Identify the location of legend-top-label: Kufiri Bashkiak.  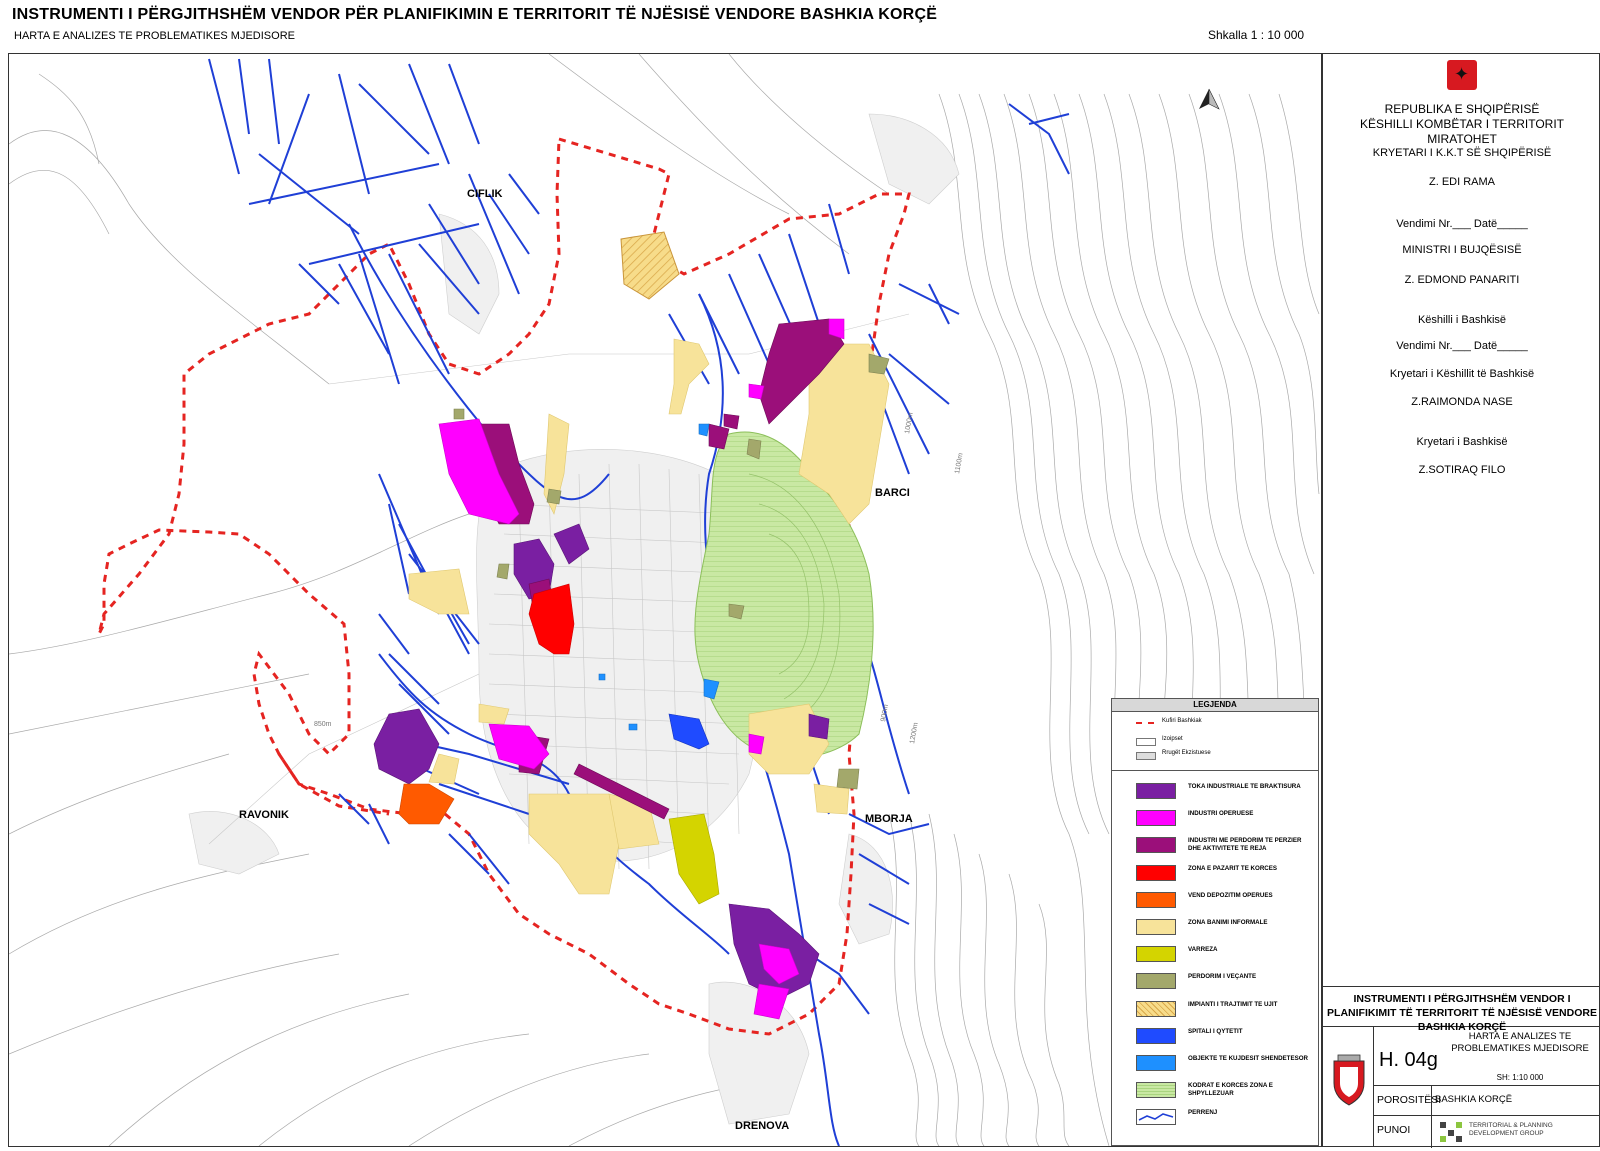
(1182, 721).